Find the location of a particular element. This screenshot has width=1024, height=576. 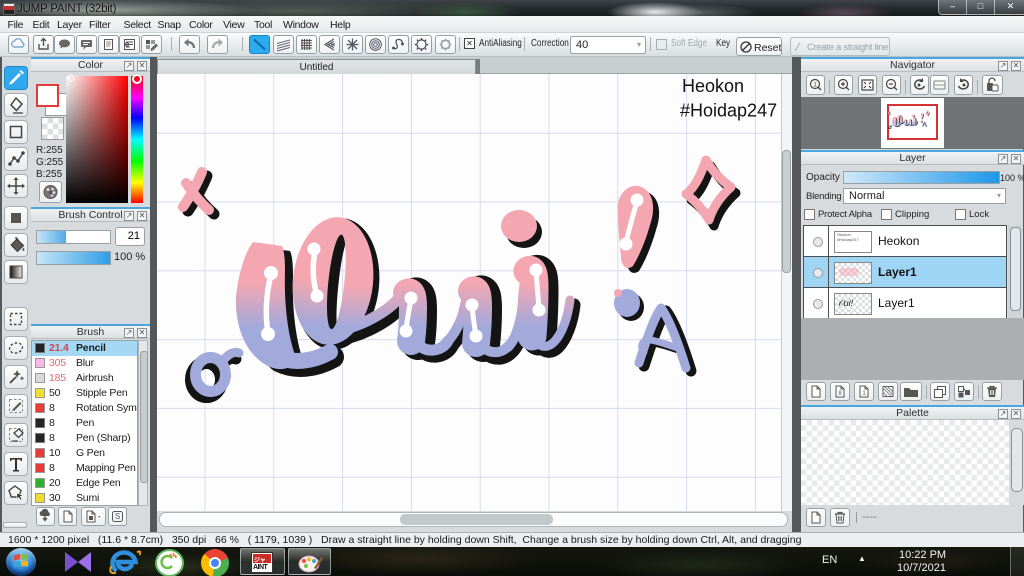

svg-text: S is located at coordinates (117, 516).